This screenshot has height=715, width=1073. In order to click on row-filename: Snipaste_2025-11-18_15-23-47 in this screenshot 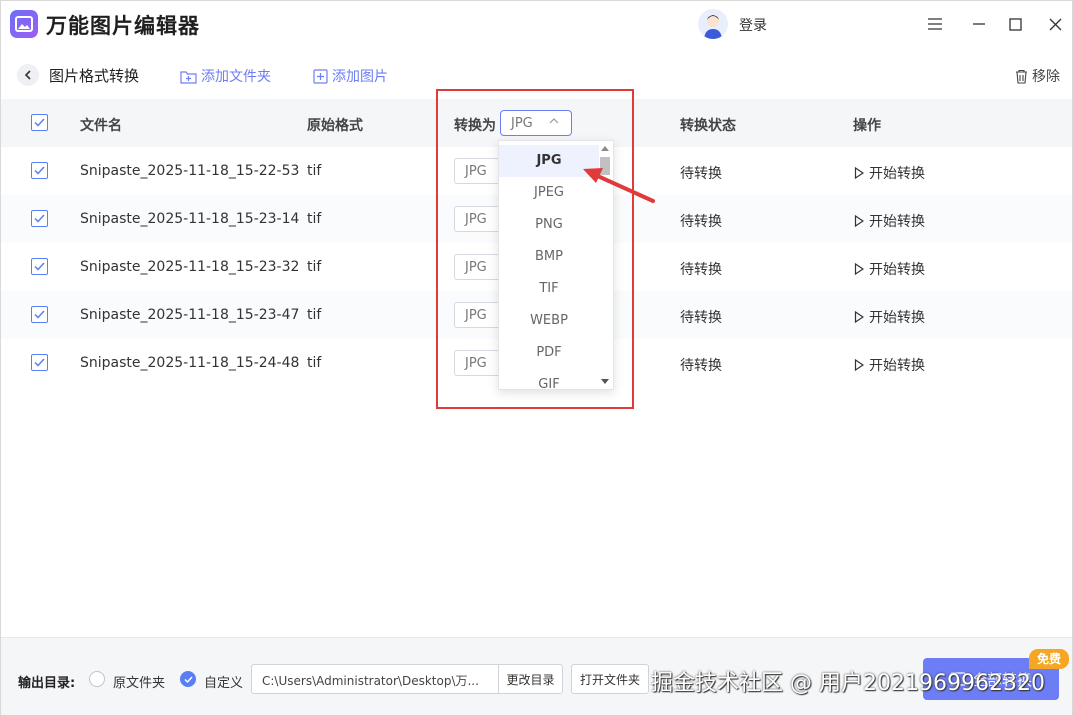, I will do `click(190, 315)`.